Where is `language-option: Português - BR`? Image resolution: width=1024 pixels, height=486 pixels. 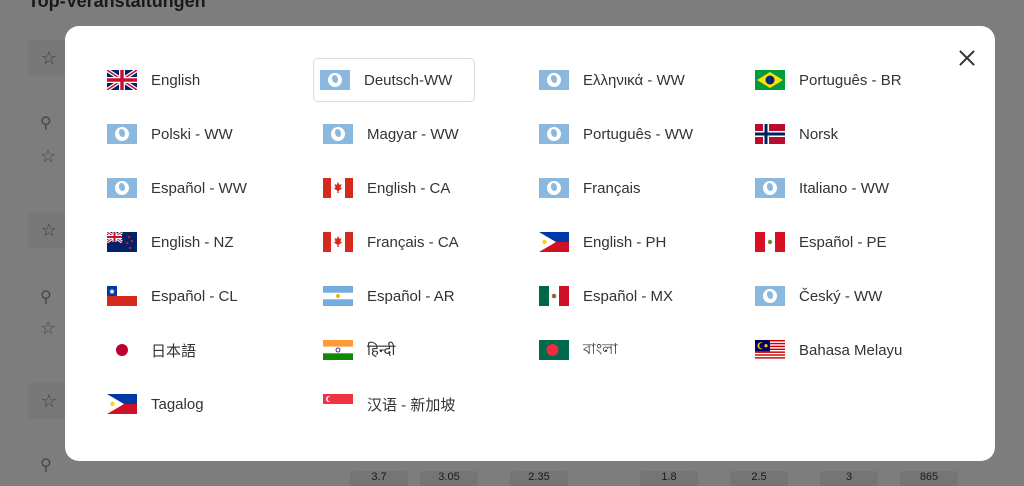
language-option: Português - BR is located at coordinates (861, 80).